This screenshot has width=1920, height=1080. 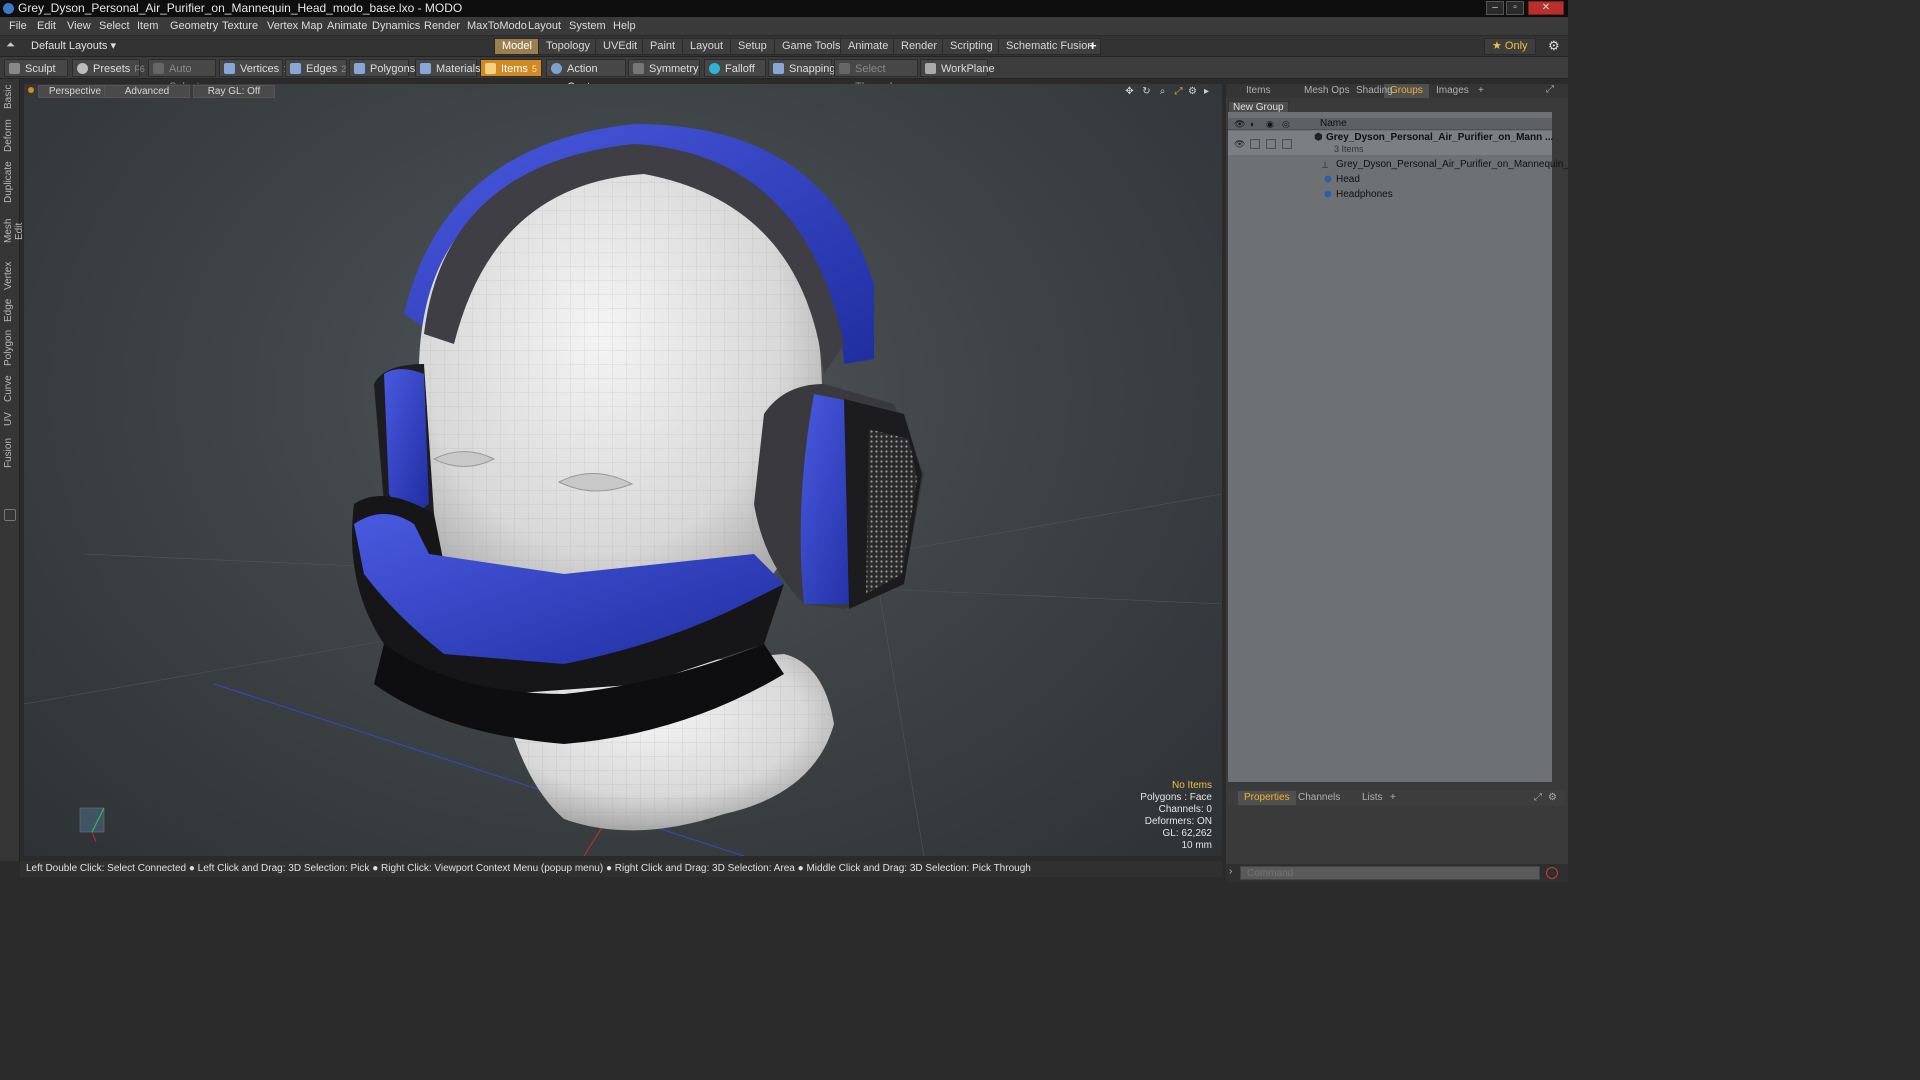 What do you see at coordinates (18, 26) in the screenshot?
I see `menu-file: File` at bounding box center [18, 26].